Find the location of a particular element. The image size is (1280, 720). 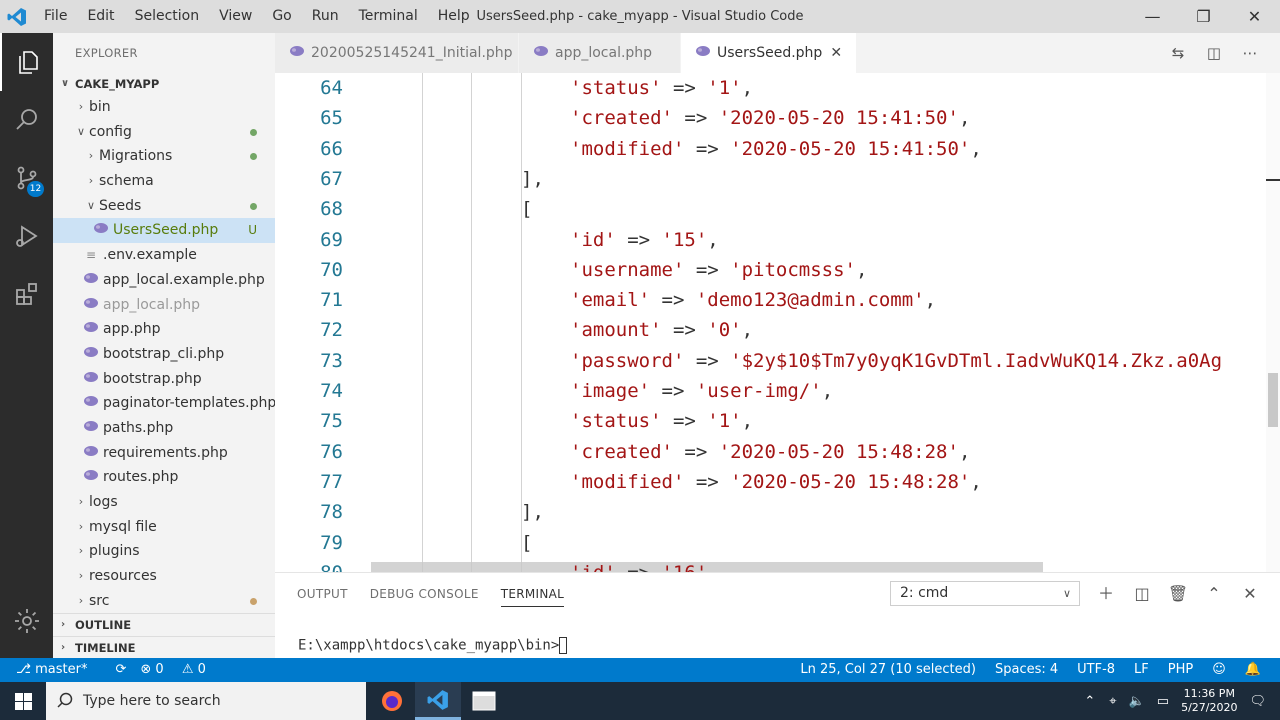

vscode-taskbar-icon is located at coordinates (438, 701).